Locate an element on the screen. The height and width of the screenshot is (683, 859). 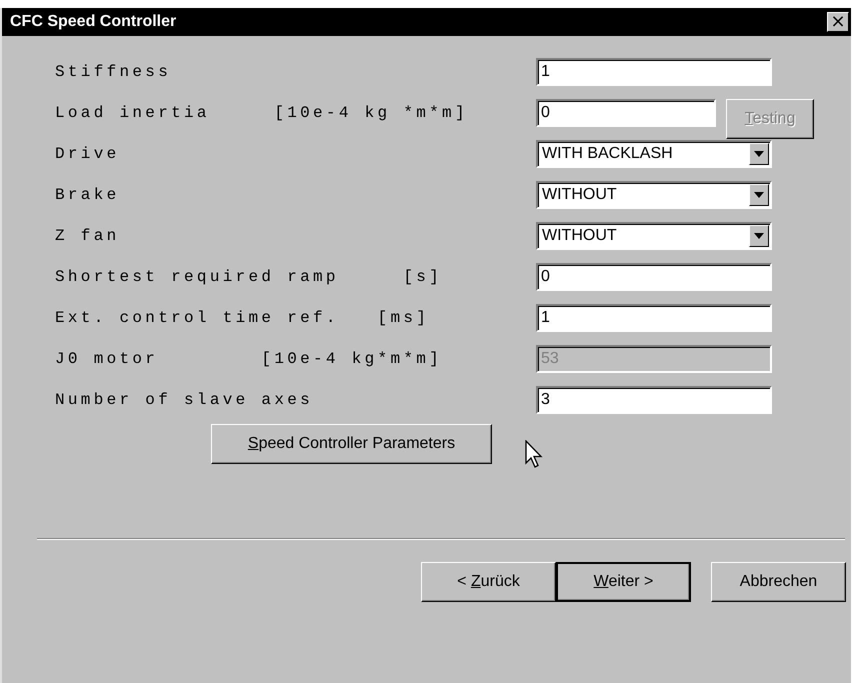
field-label: Shortest required ramp [s] is located at coordinates (249, 277).